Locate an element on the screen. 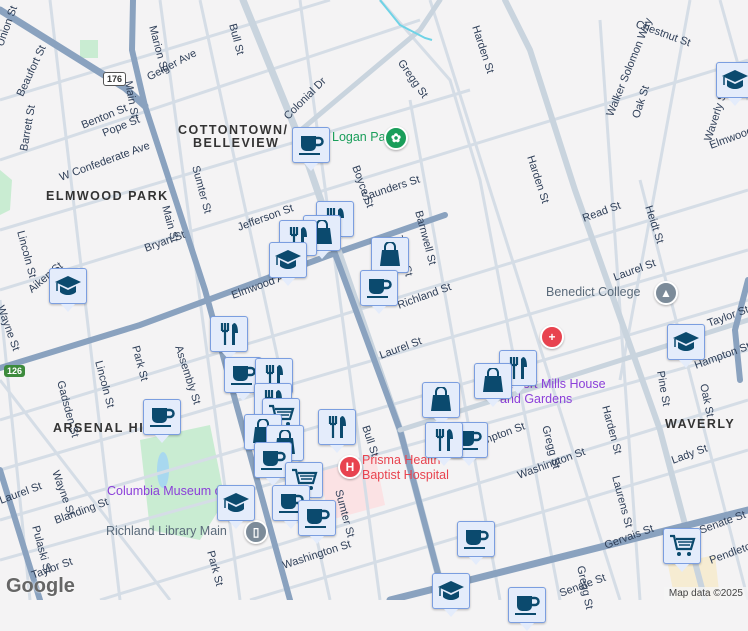 The height and width of the screenshot is (631, 748). neighborhood-label: BELLEVIEW is located at coordinates (236, 143).